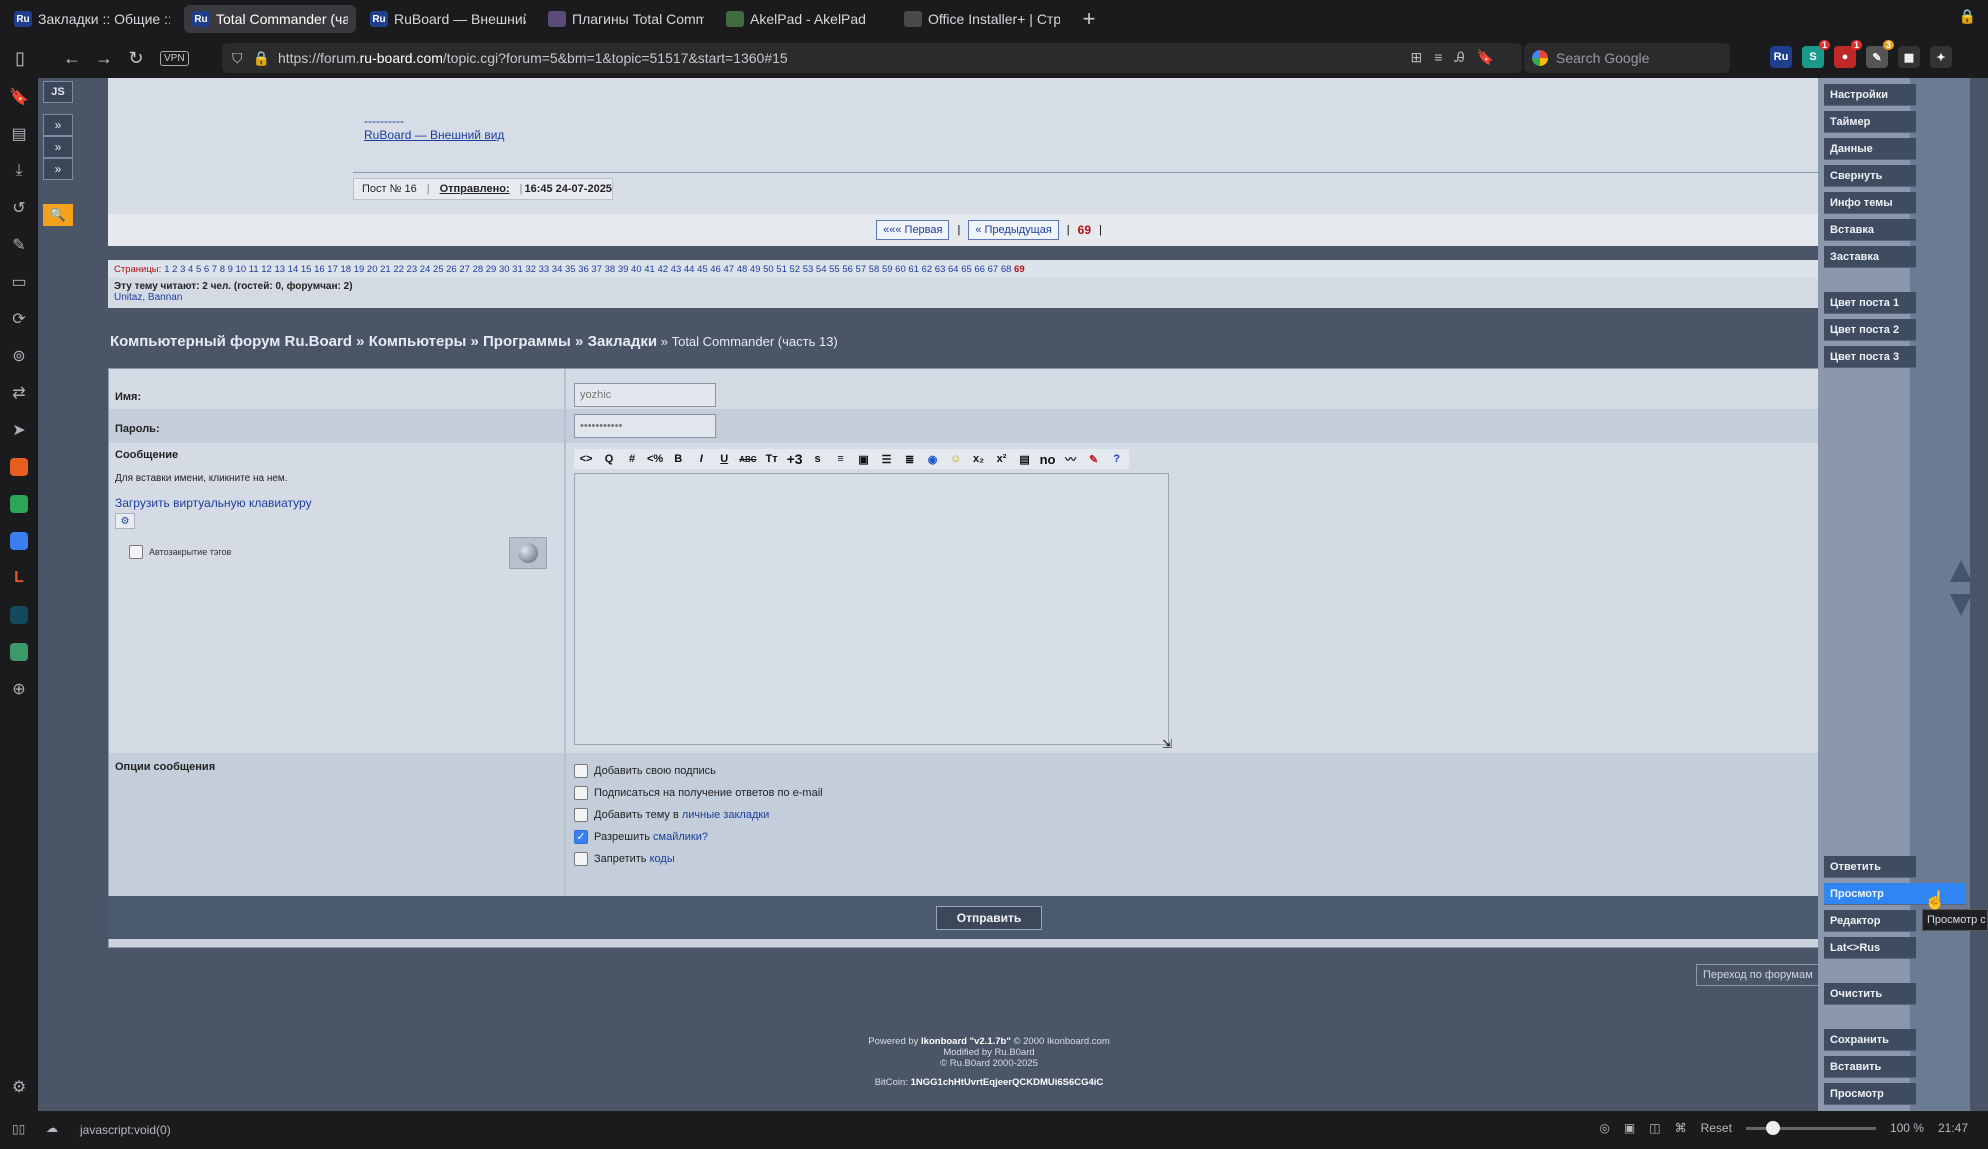 The image size is (1988, 1149). Describe the element at coordinates (1048, 459) in the screenshot. I see `noparse-button: no` at that location.